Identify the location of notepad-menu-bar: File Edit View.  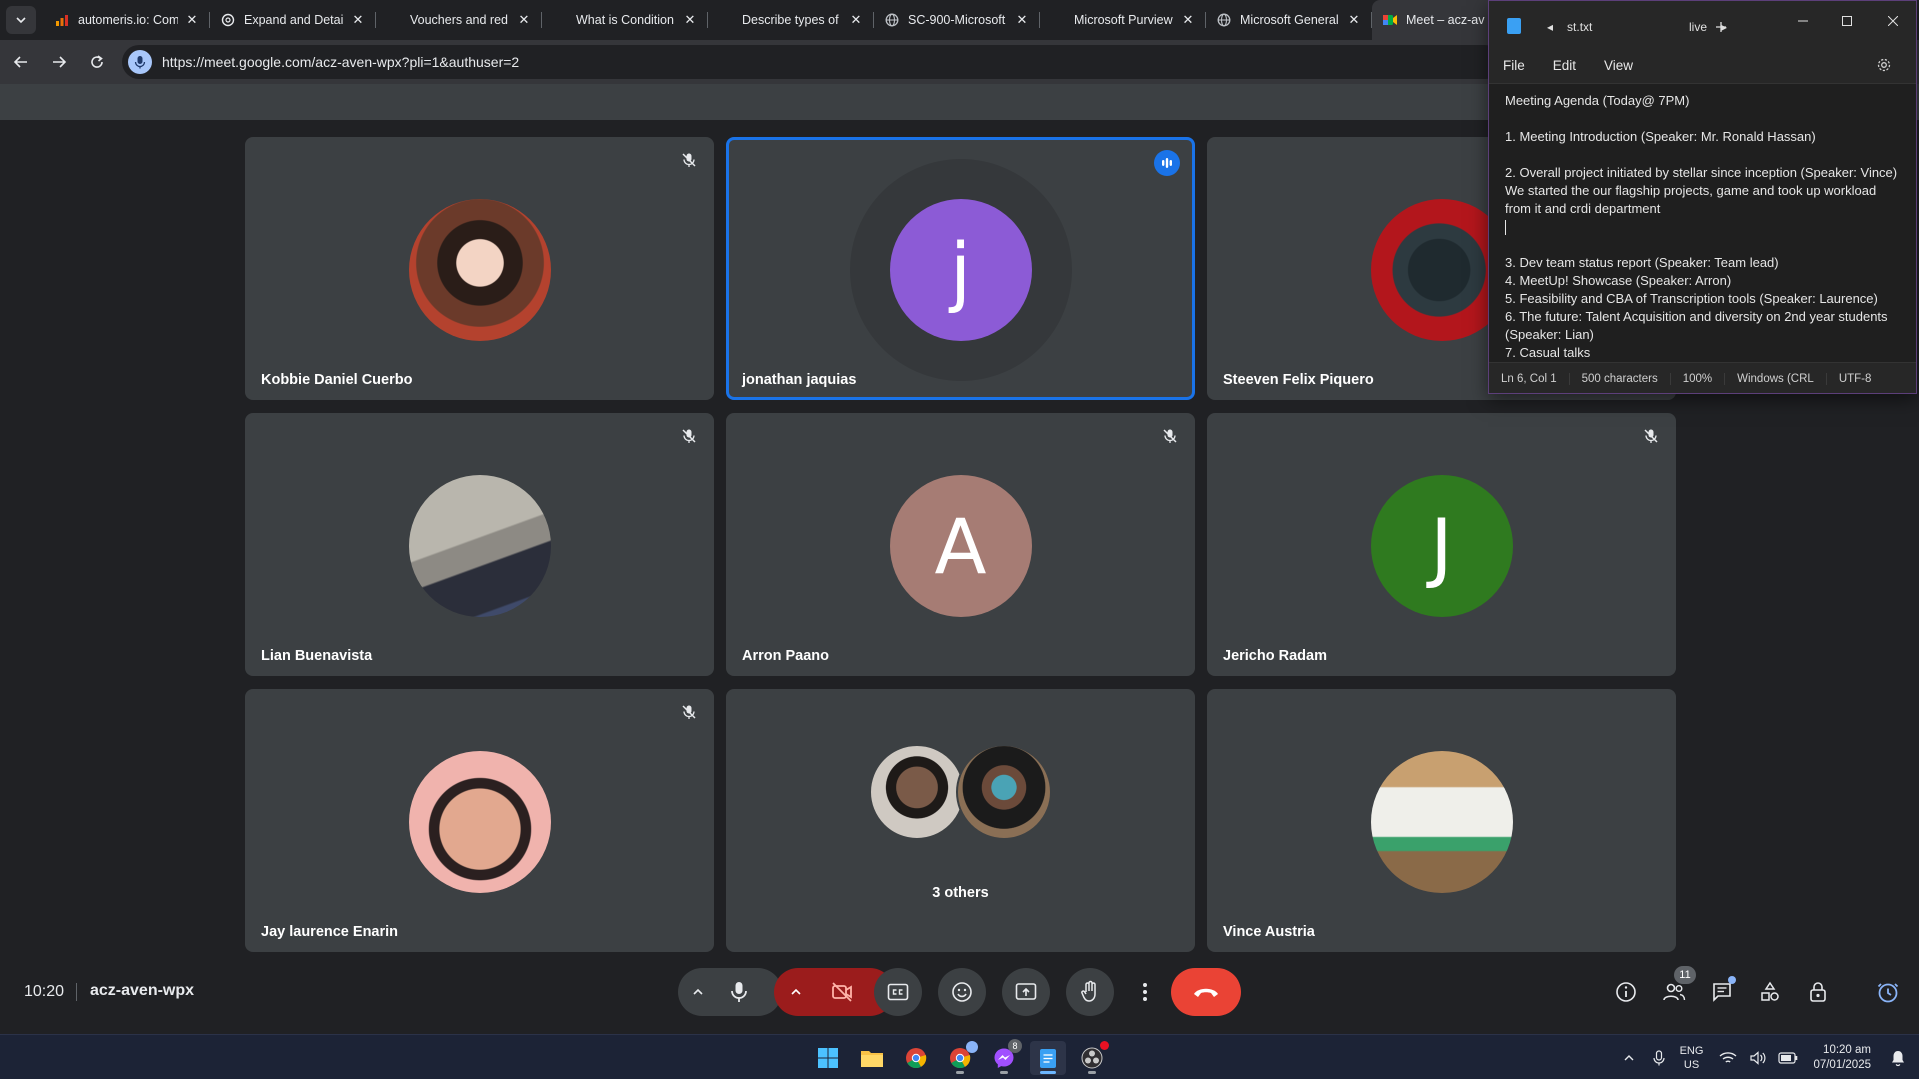
(1702, 65).